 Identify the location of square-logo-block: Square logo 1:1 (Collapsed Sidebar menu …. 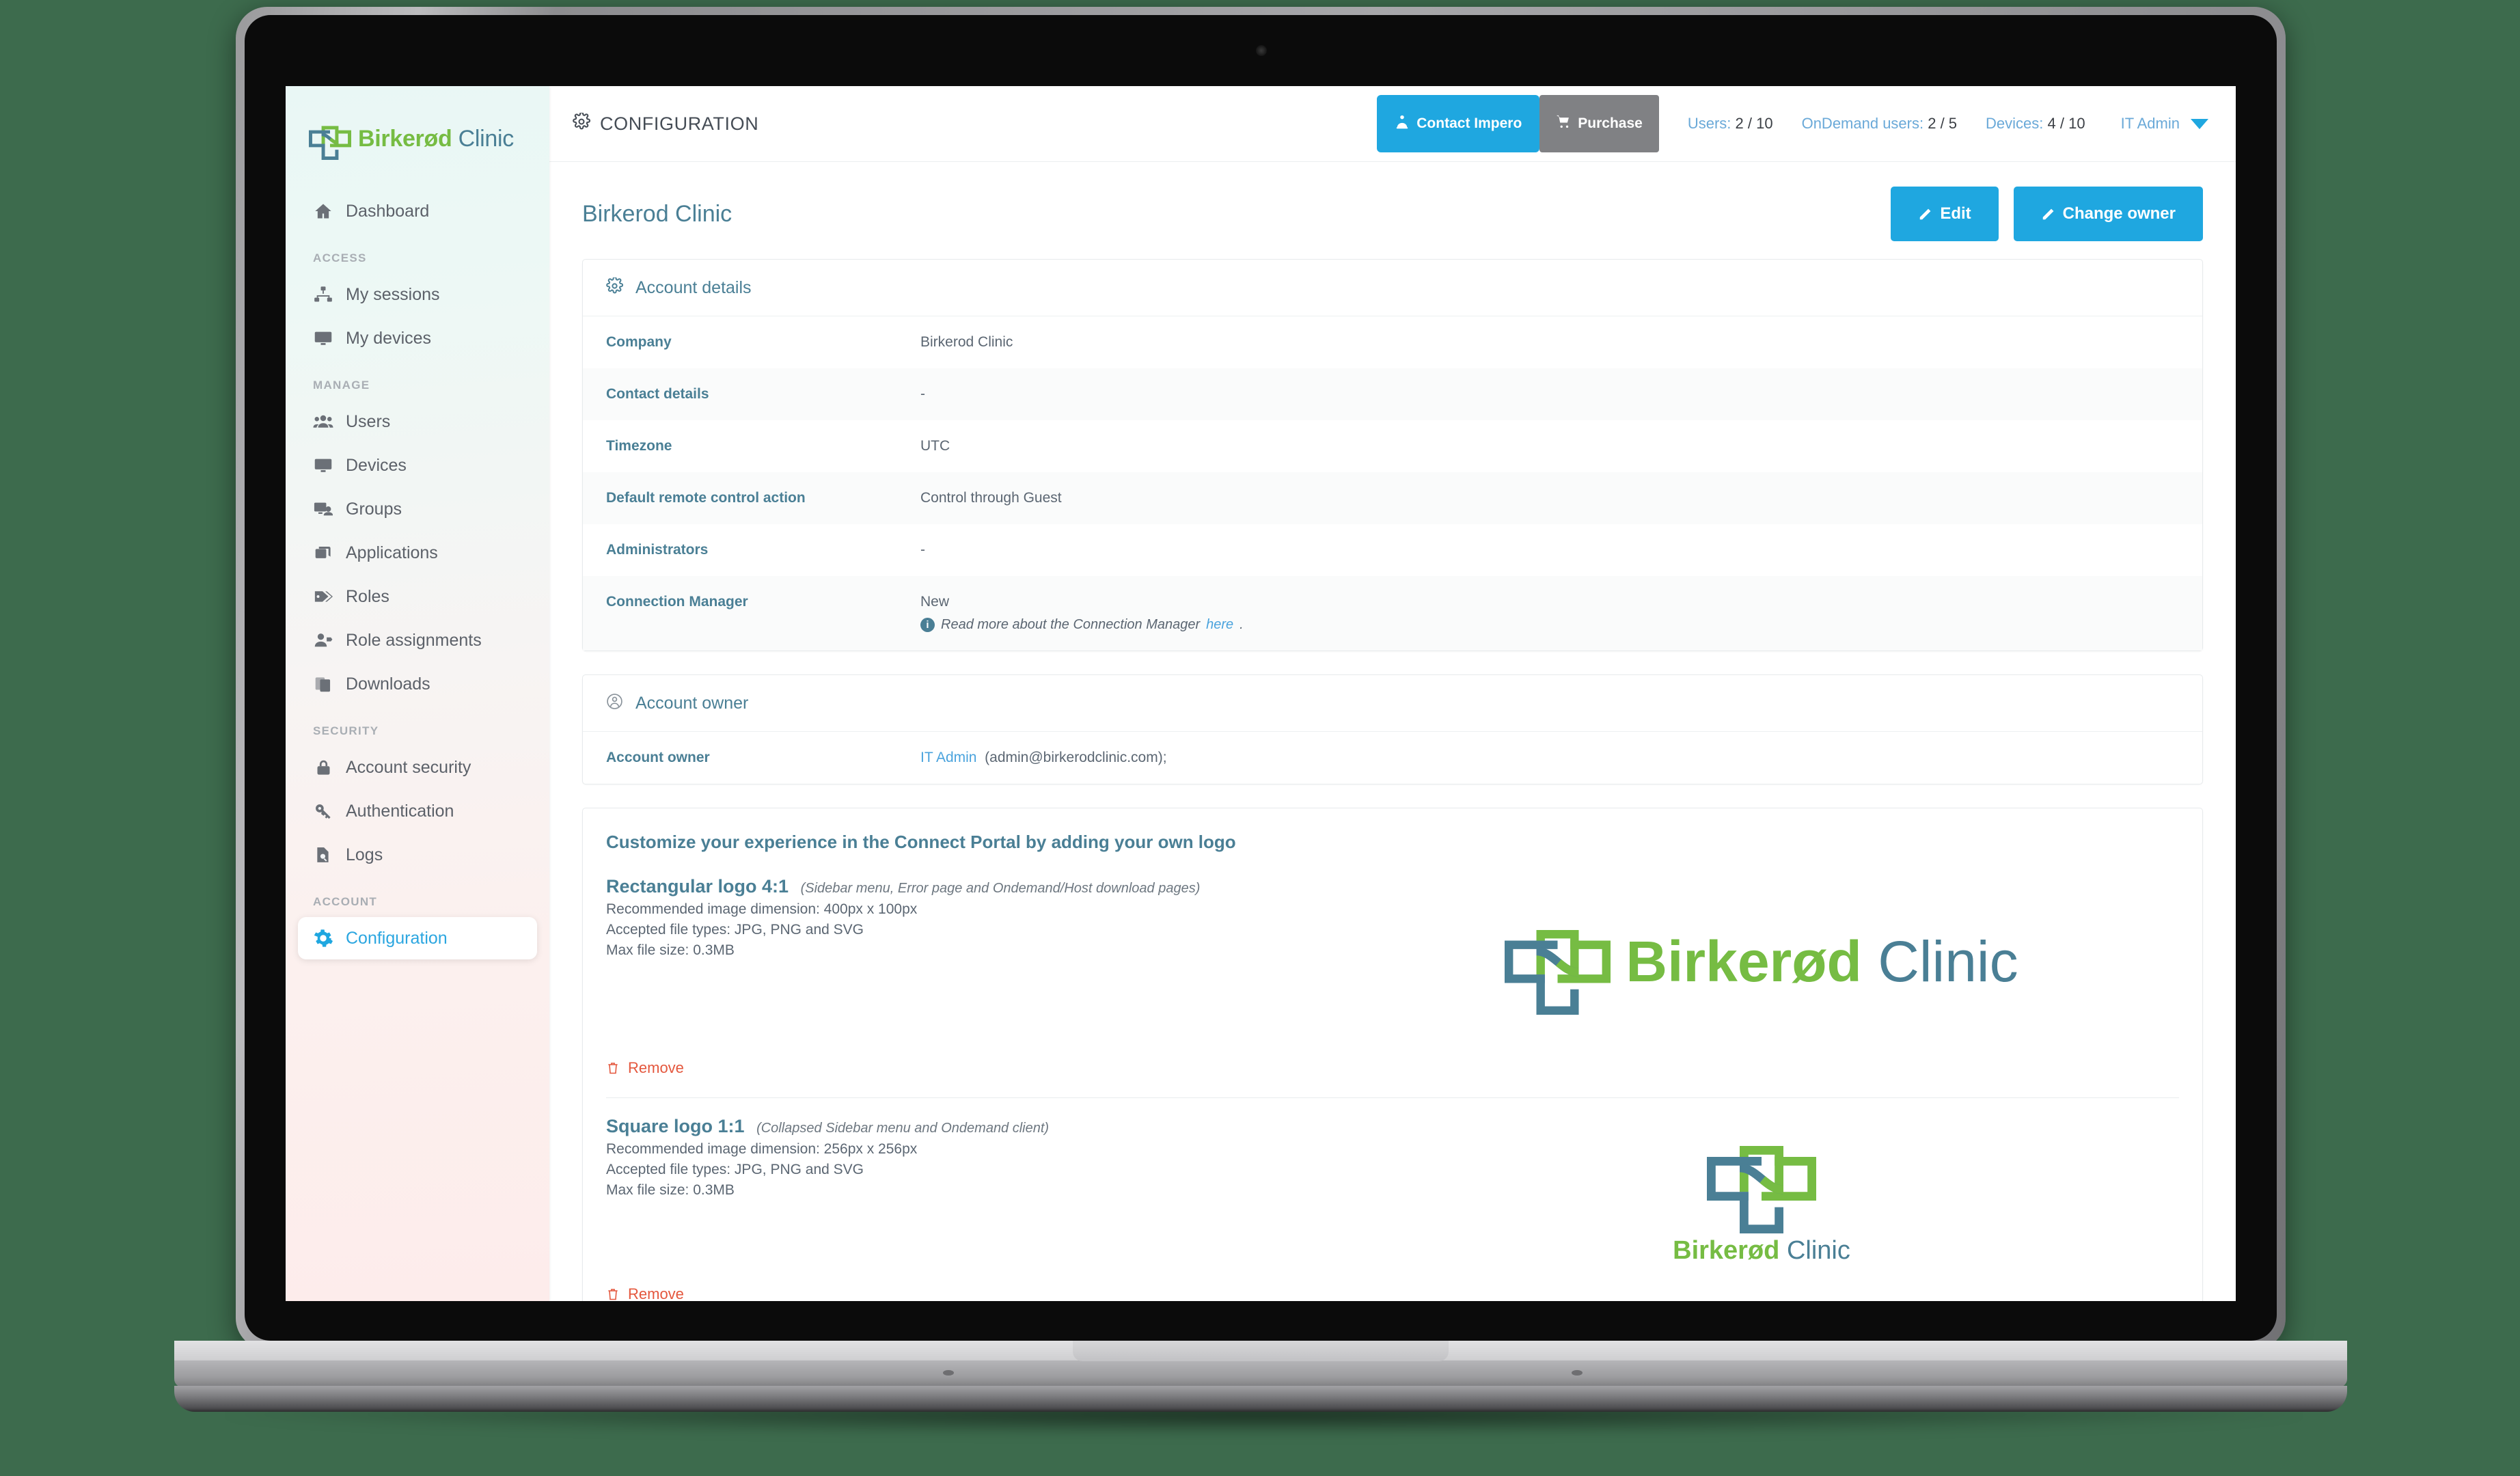
(1392, 1191).